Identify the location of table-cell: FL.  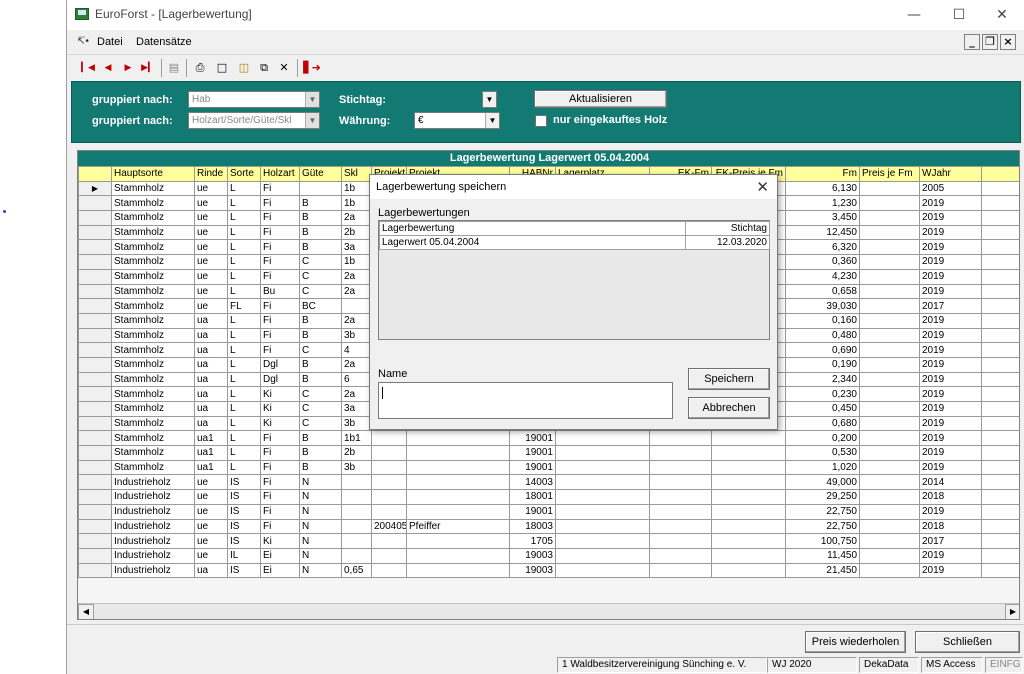
(244, 306).